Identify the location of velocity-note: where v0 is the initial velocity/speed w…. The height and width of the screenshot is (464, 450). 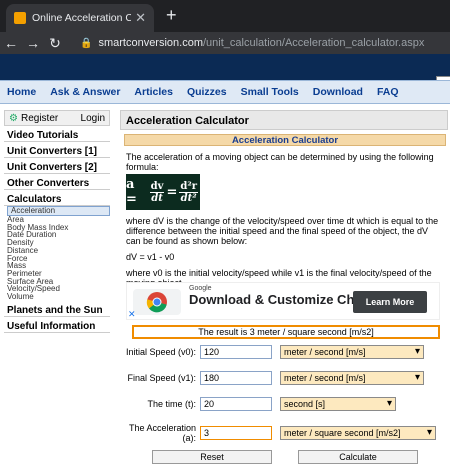
(279, 278).